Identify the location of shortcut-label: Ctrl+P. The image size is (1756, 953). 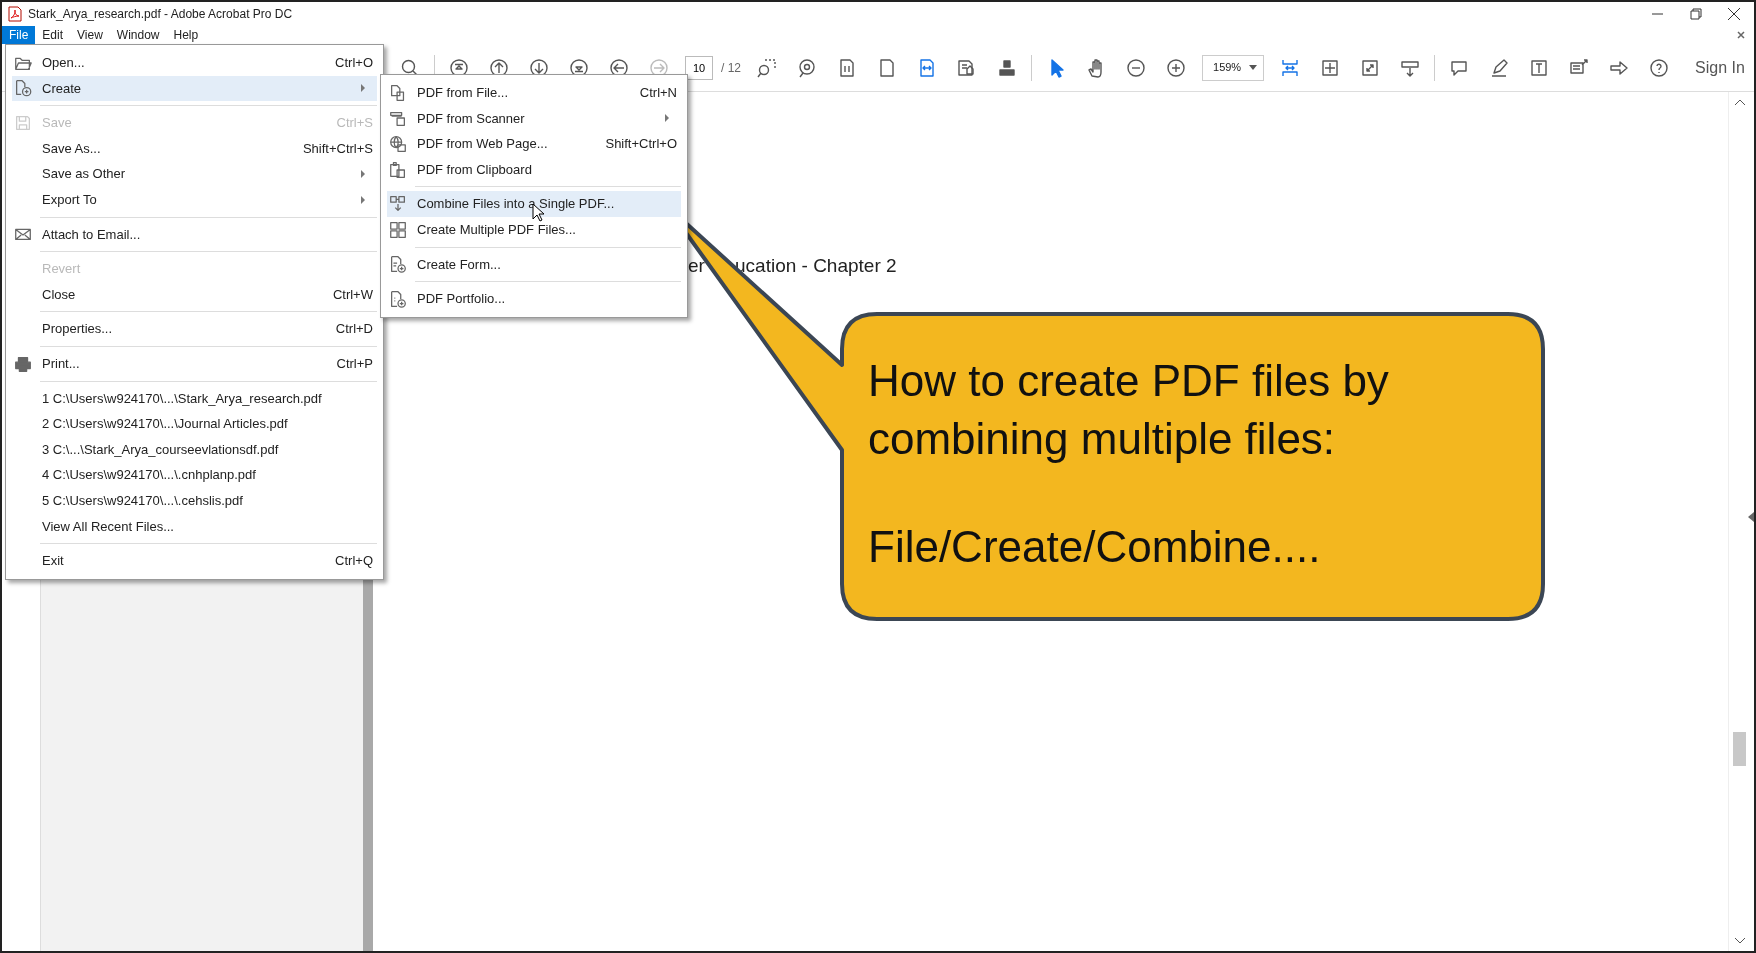
(354, 364).